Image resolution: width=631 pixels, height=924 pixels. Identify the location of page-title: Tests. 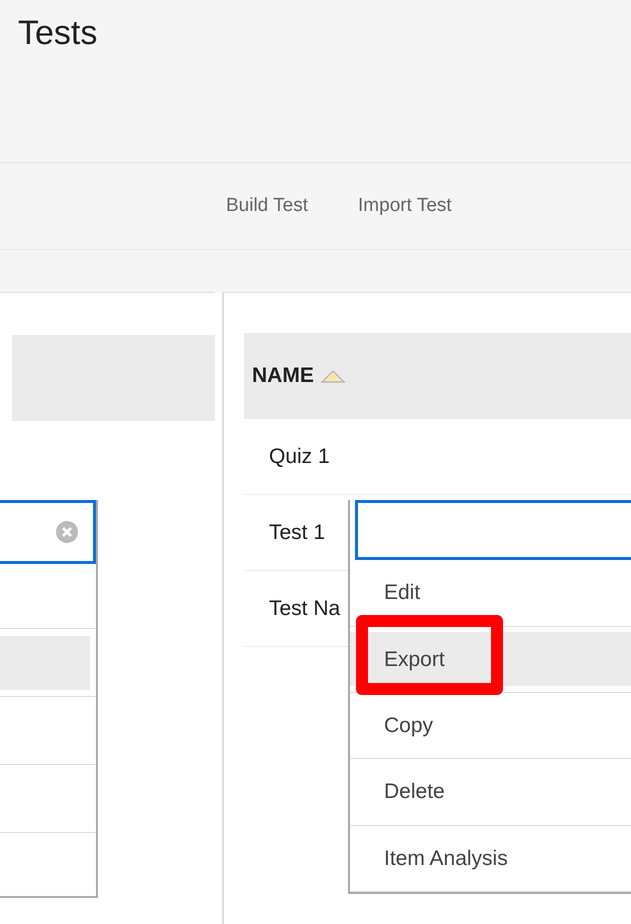
(58, 33).